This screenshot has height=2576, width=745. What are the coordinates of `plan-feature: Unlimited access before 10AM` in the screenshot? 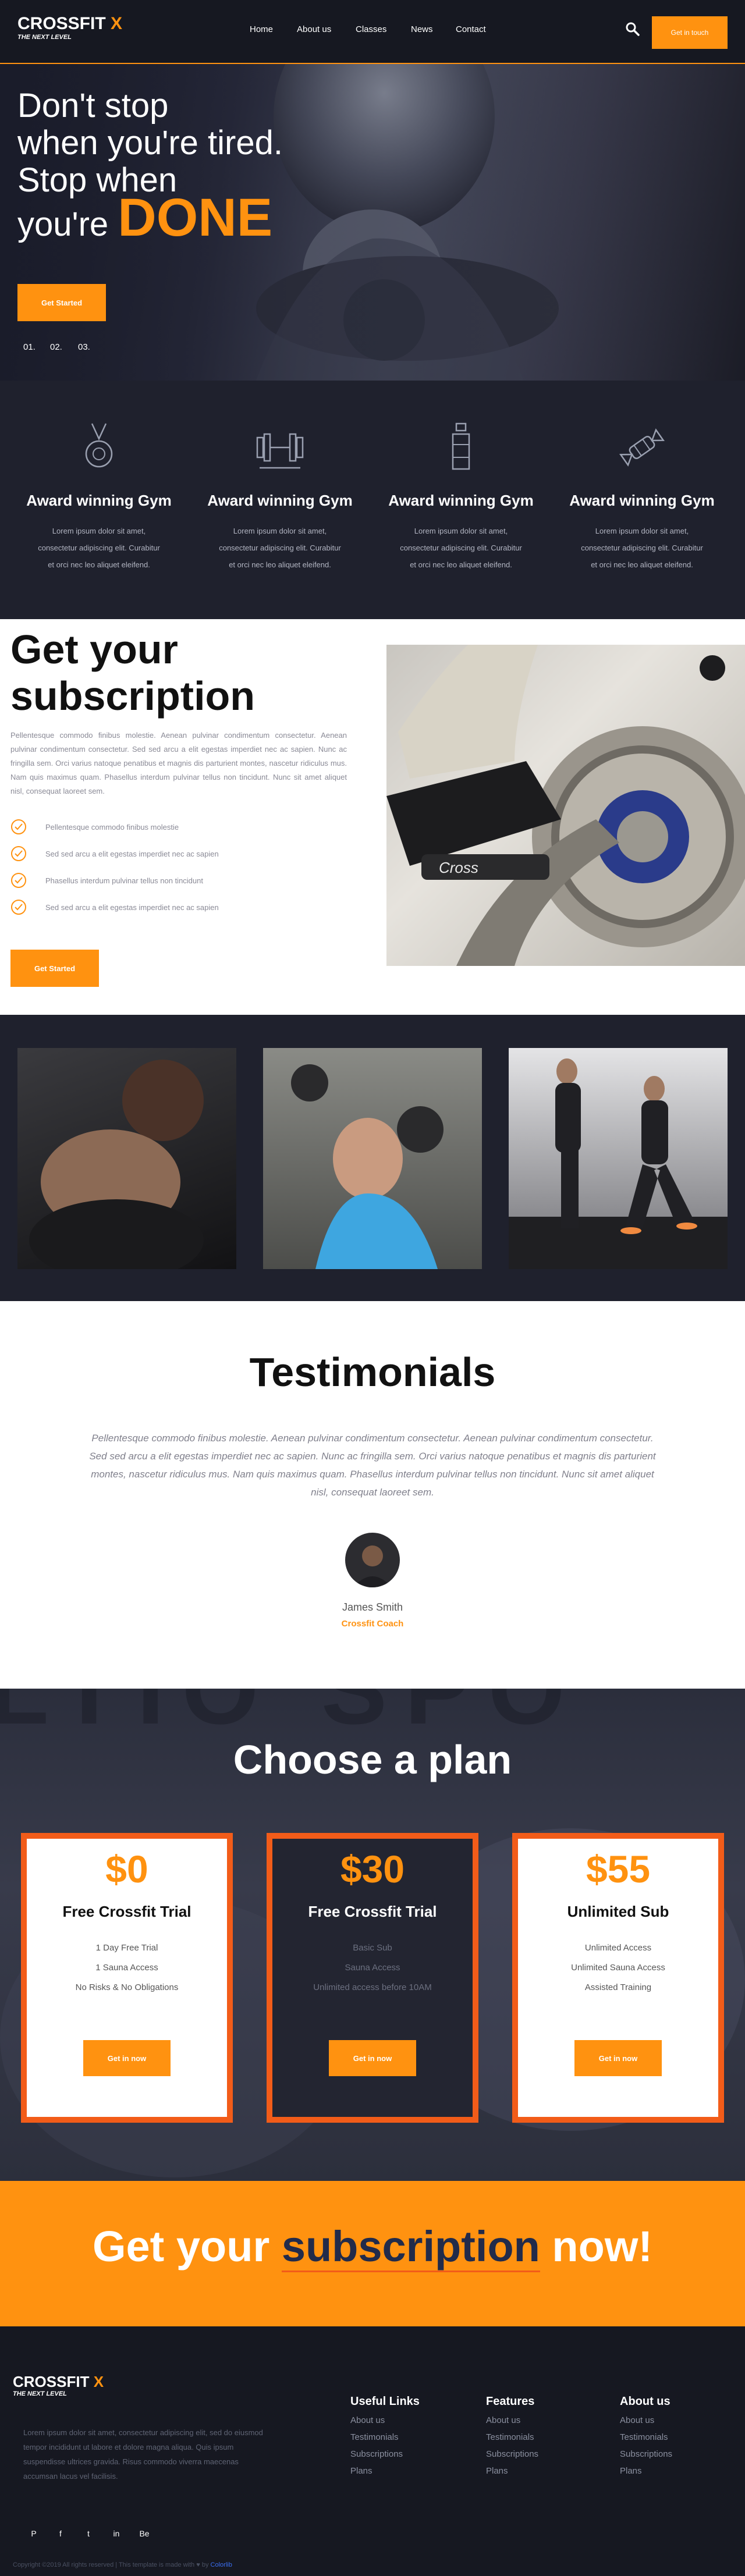 It's located at (372, 1987).